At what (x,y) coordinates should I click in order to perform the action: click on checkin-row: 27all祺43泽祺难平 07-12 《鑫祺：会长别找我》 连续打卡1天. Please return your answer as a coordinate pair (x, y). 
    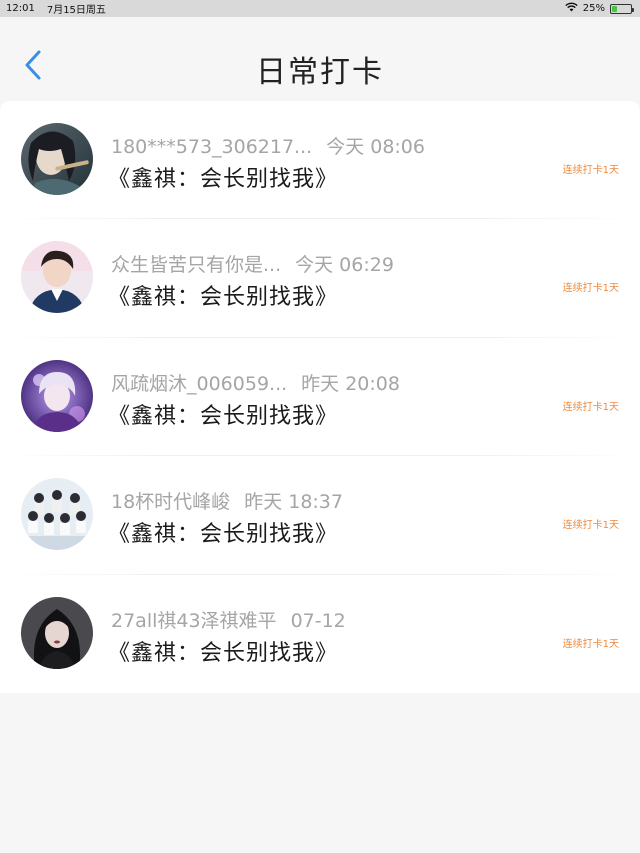
    Looking at the image, I should click on (320, 634).